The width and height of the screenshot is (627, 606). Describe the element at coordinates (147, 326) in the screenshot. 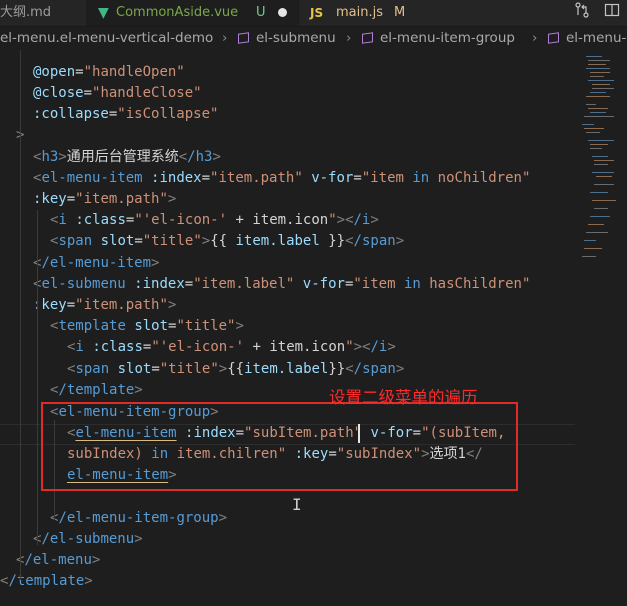

I see `code-line: <template slot="title">` at that location.